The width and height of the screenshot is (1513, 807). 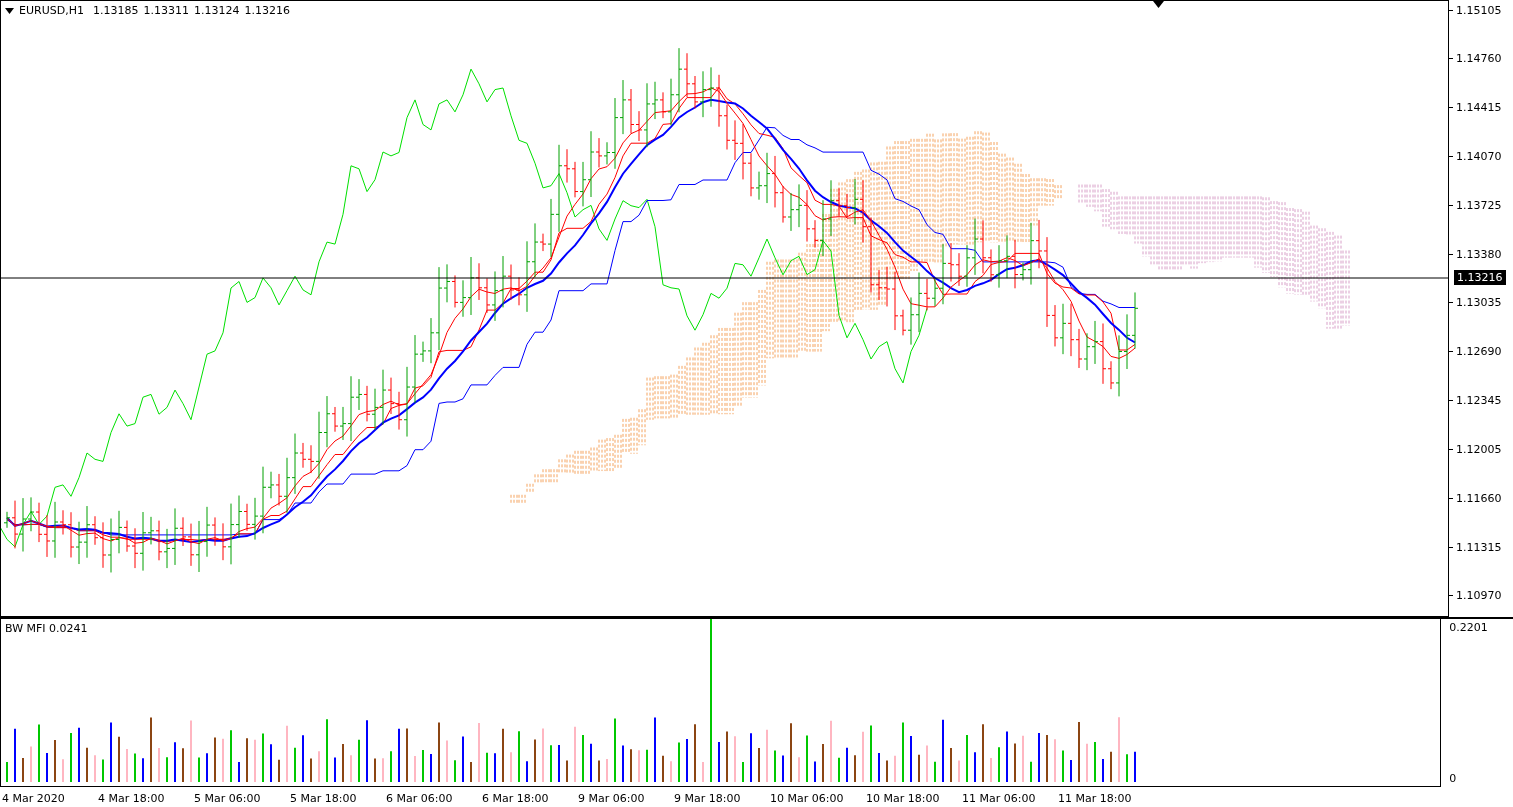 I want to click on price-tick-label: 1.13725, so click(x=1479, y=205).